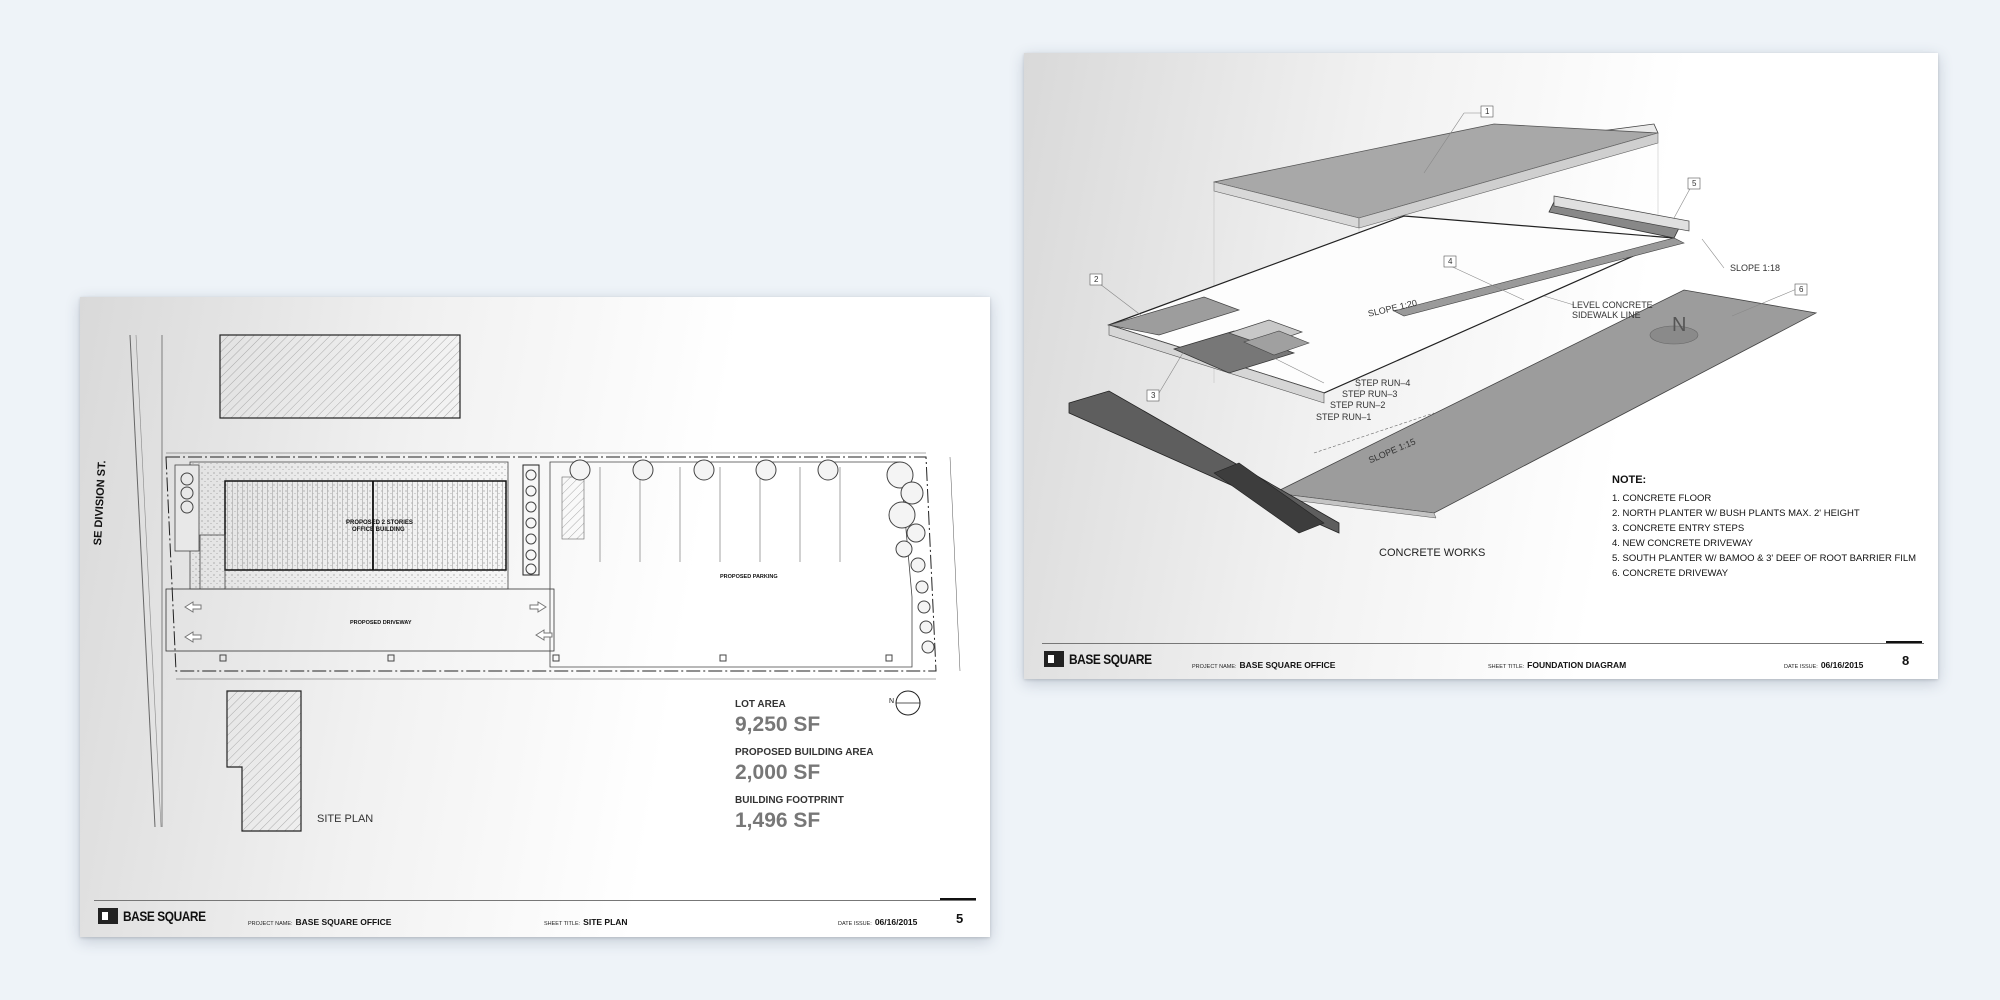 The height and width of the screenshot is (1000, 2000). What do you see at coordinates (378, 530) in the screenshot?
I see `building-label-line2: OFFICE BUILDING` at bounding box center [378, 530].